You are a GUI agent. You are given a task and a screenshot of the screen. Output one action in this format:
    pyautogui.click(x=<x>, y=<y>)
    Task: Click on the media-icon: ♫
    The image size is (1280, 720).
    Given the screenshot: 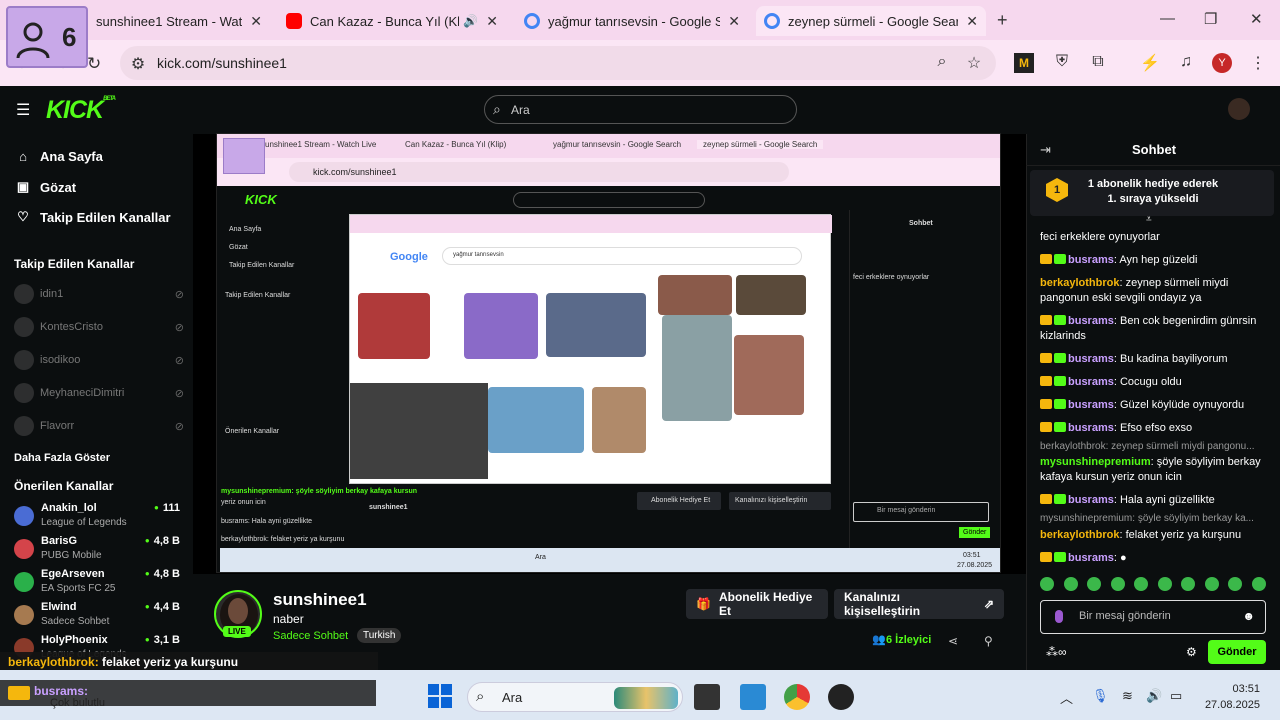 What is the action you would take?
    pyautogui.click(x=1186, y=63)
    